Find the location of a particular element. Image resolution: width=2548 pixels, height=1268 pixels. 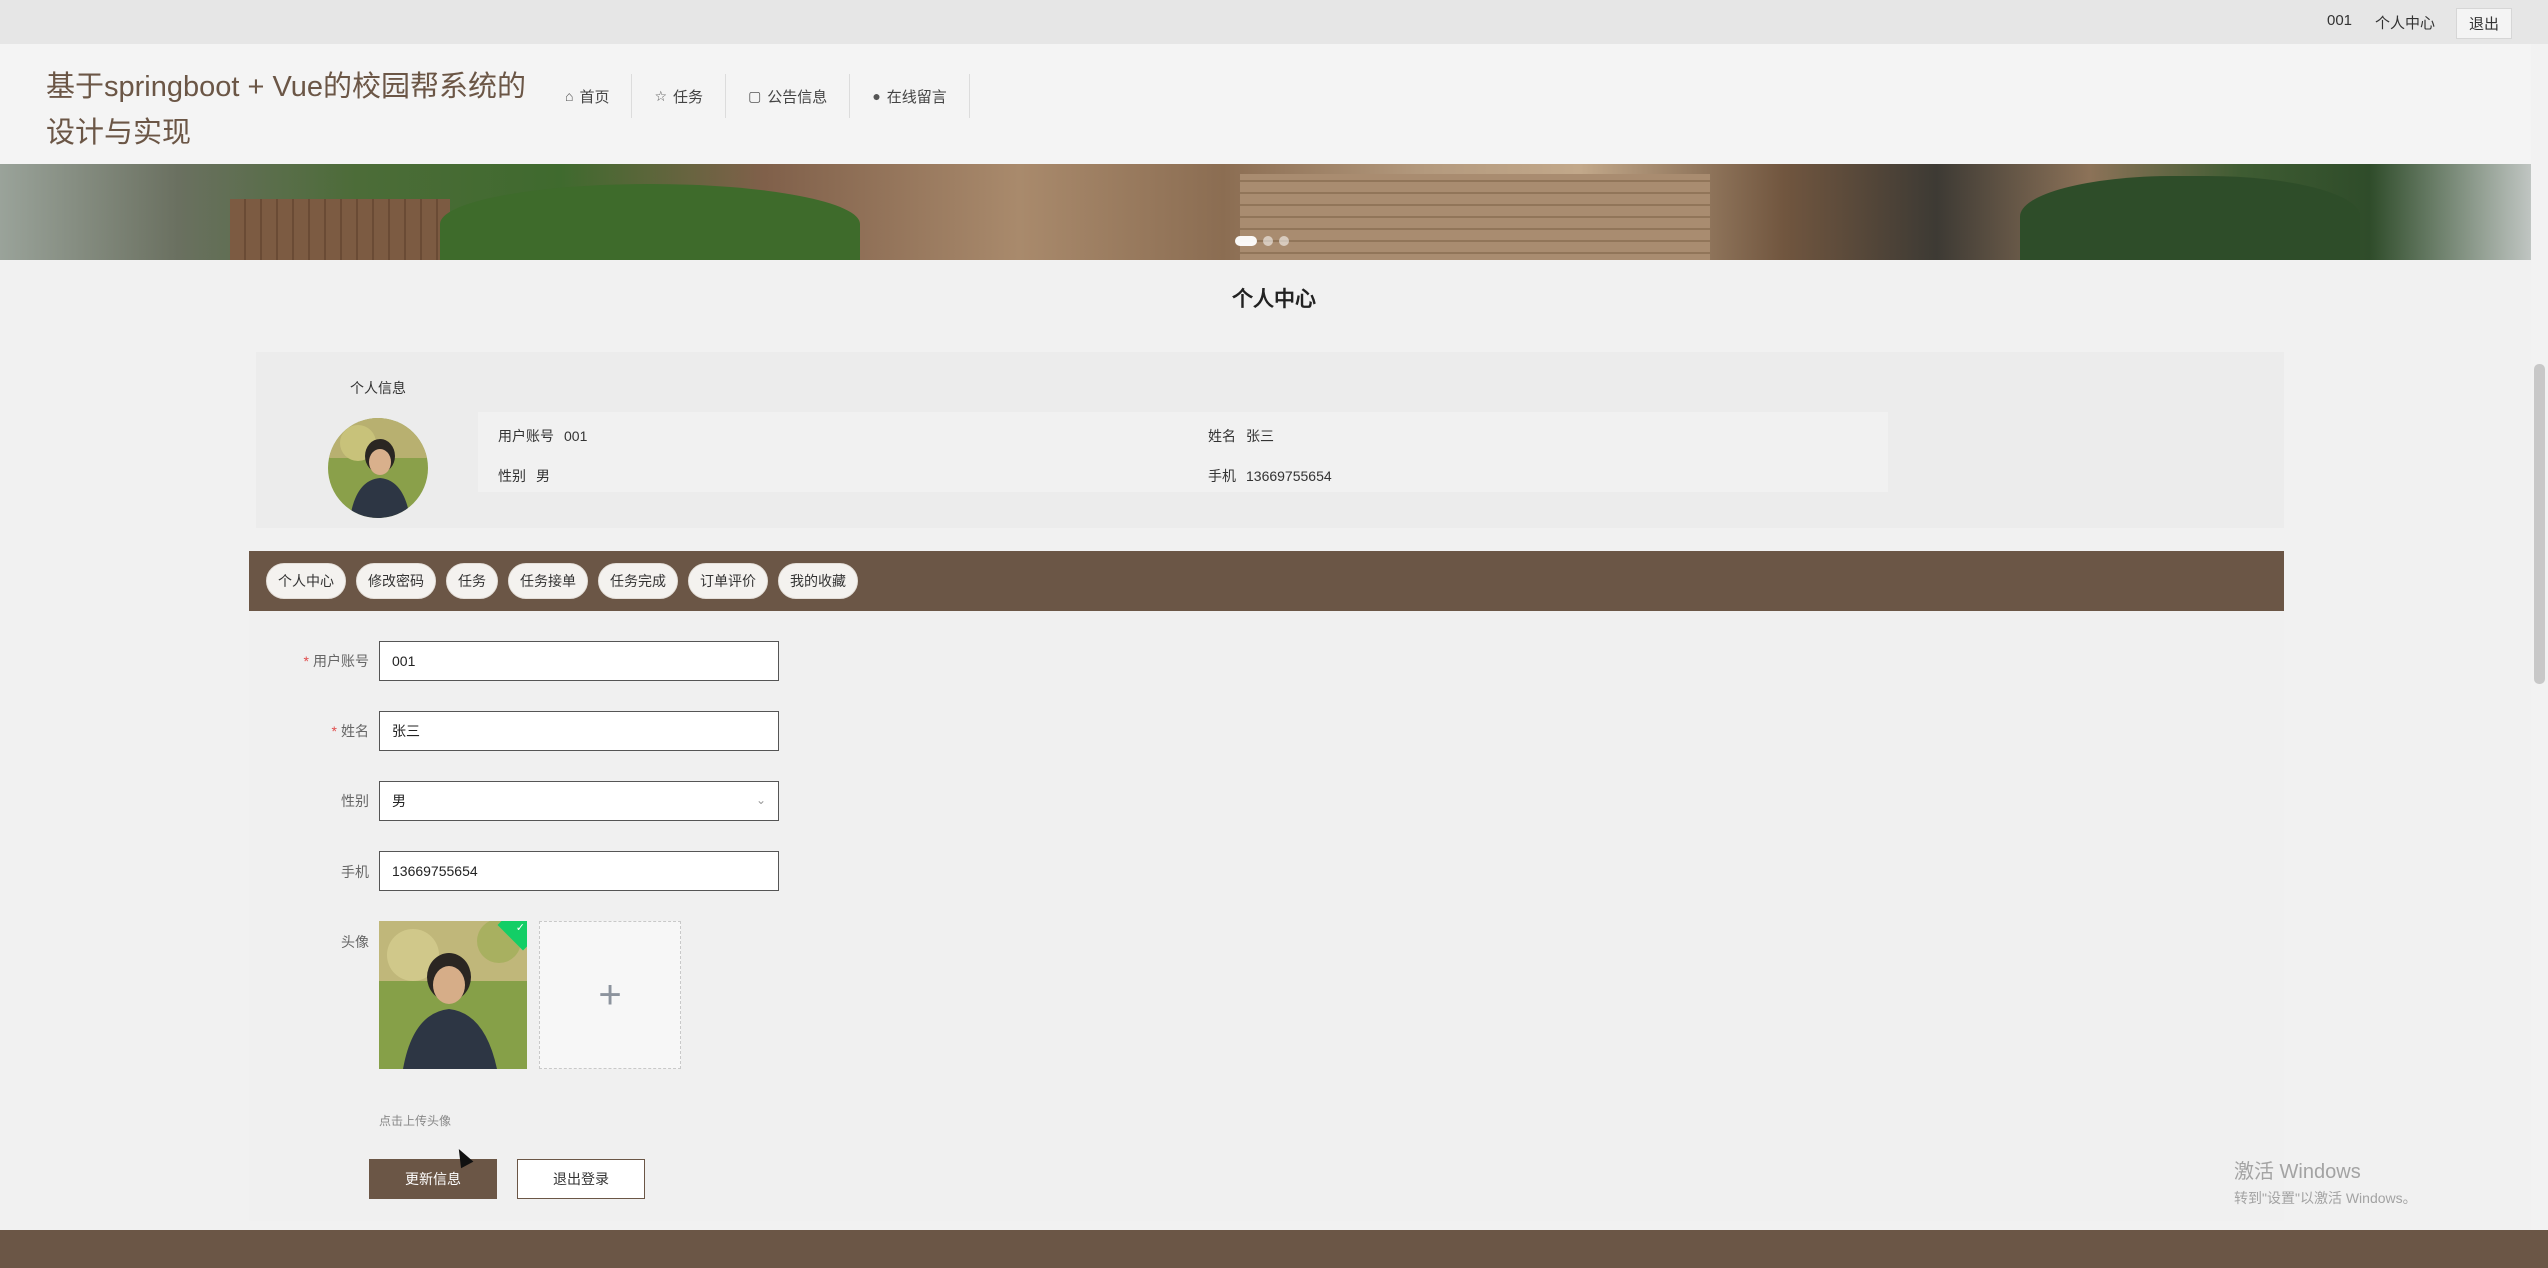

info-key: 性别 is located at coordinates (512, 476).